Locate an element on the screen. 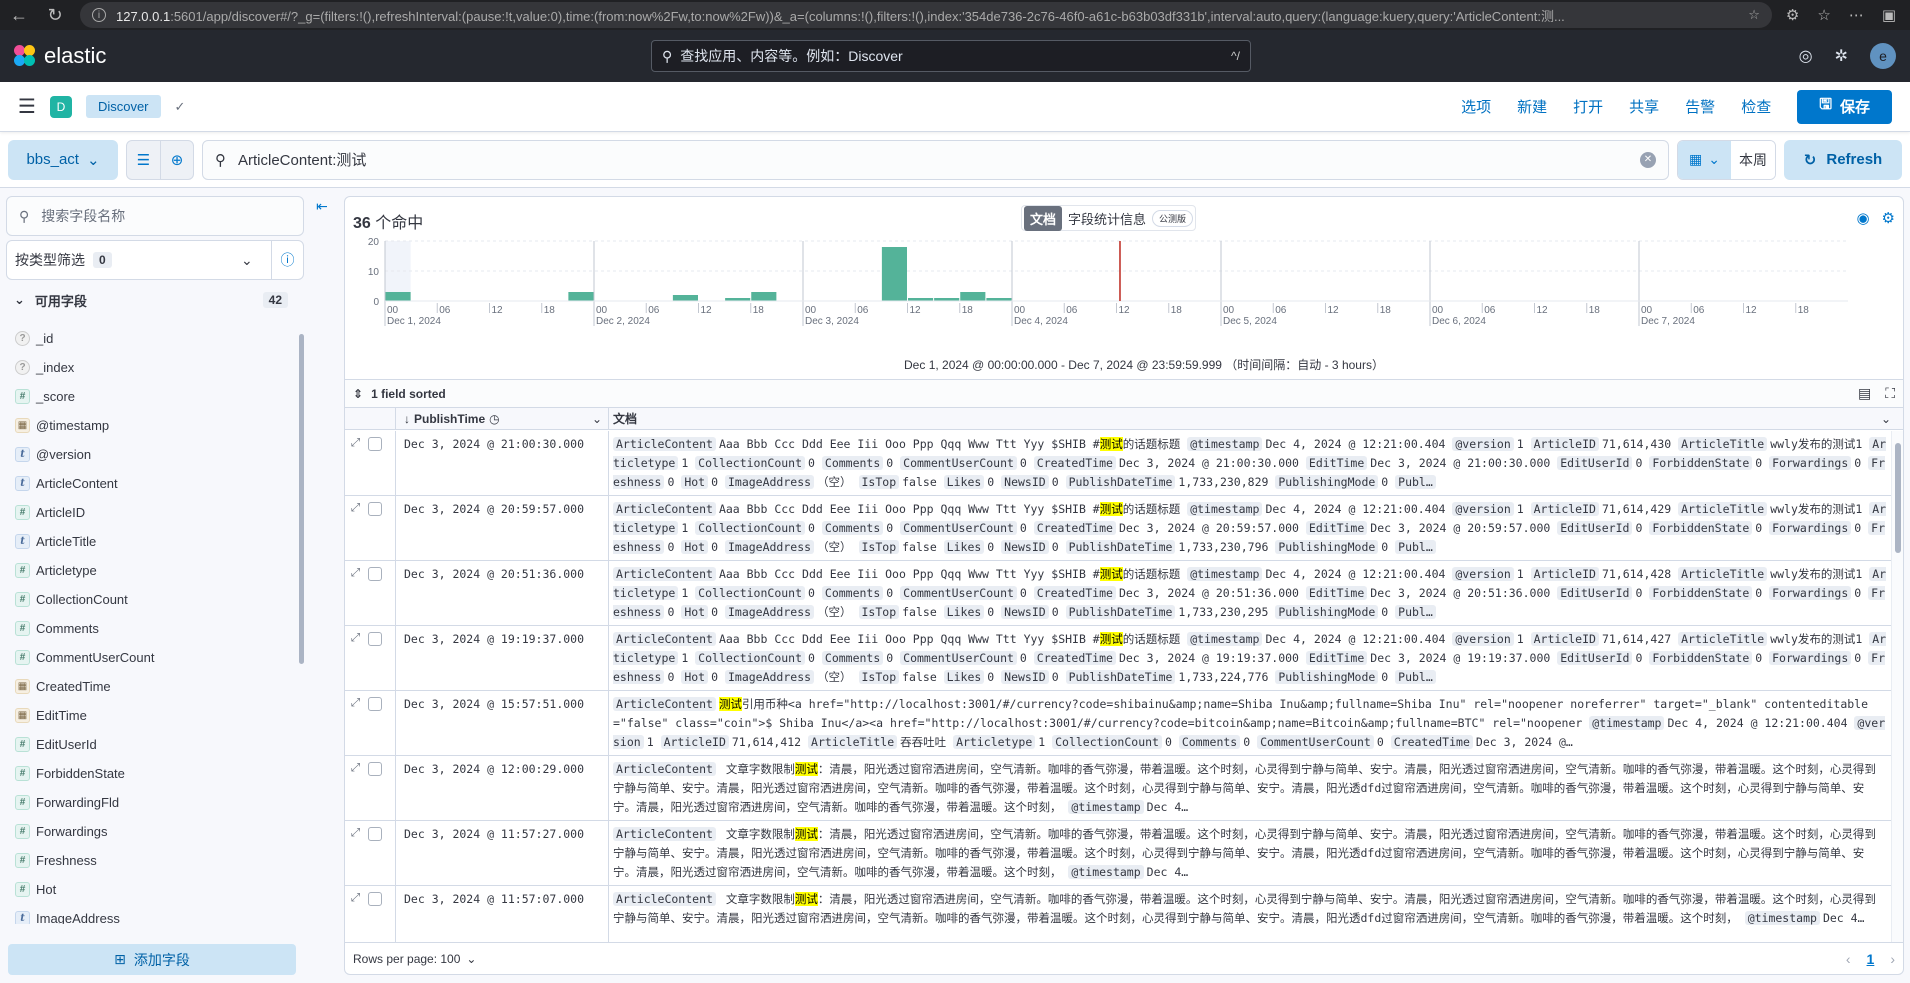 The height and width of the screenshot is (983, 1910). add-field-button: ⊞ 添加字段 is located at coordinates (152, 959).